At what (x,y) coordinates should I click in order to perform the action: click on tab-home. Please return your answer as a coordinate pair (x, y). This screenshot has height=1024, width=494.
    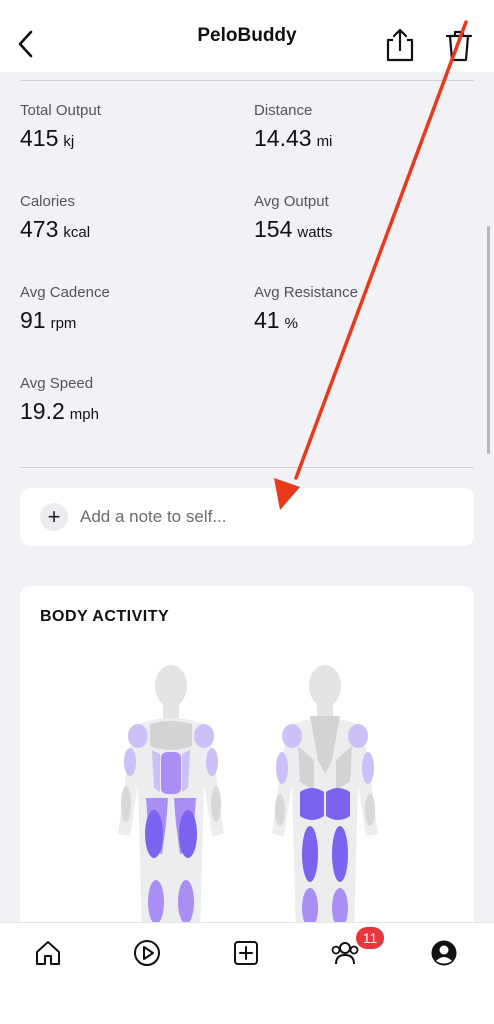
    Looking at the image, I should click on (48, 953).